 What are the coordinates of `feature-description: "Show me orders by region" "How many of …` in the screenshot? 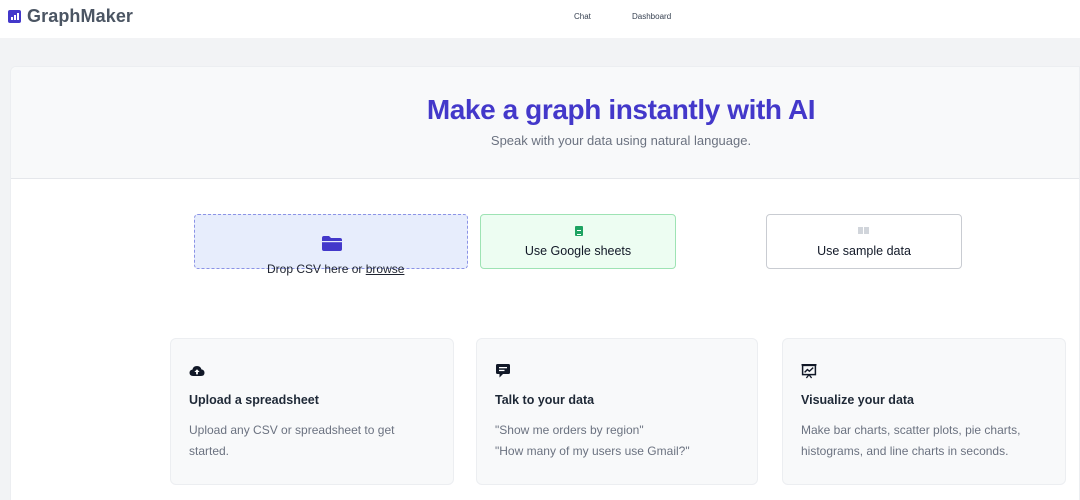 It's located at (620, 441).